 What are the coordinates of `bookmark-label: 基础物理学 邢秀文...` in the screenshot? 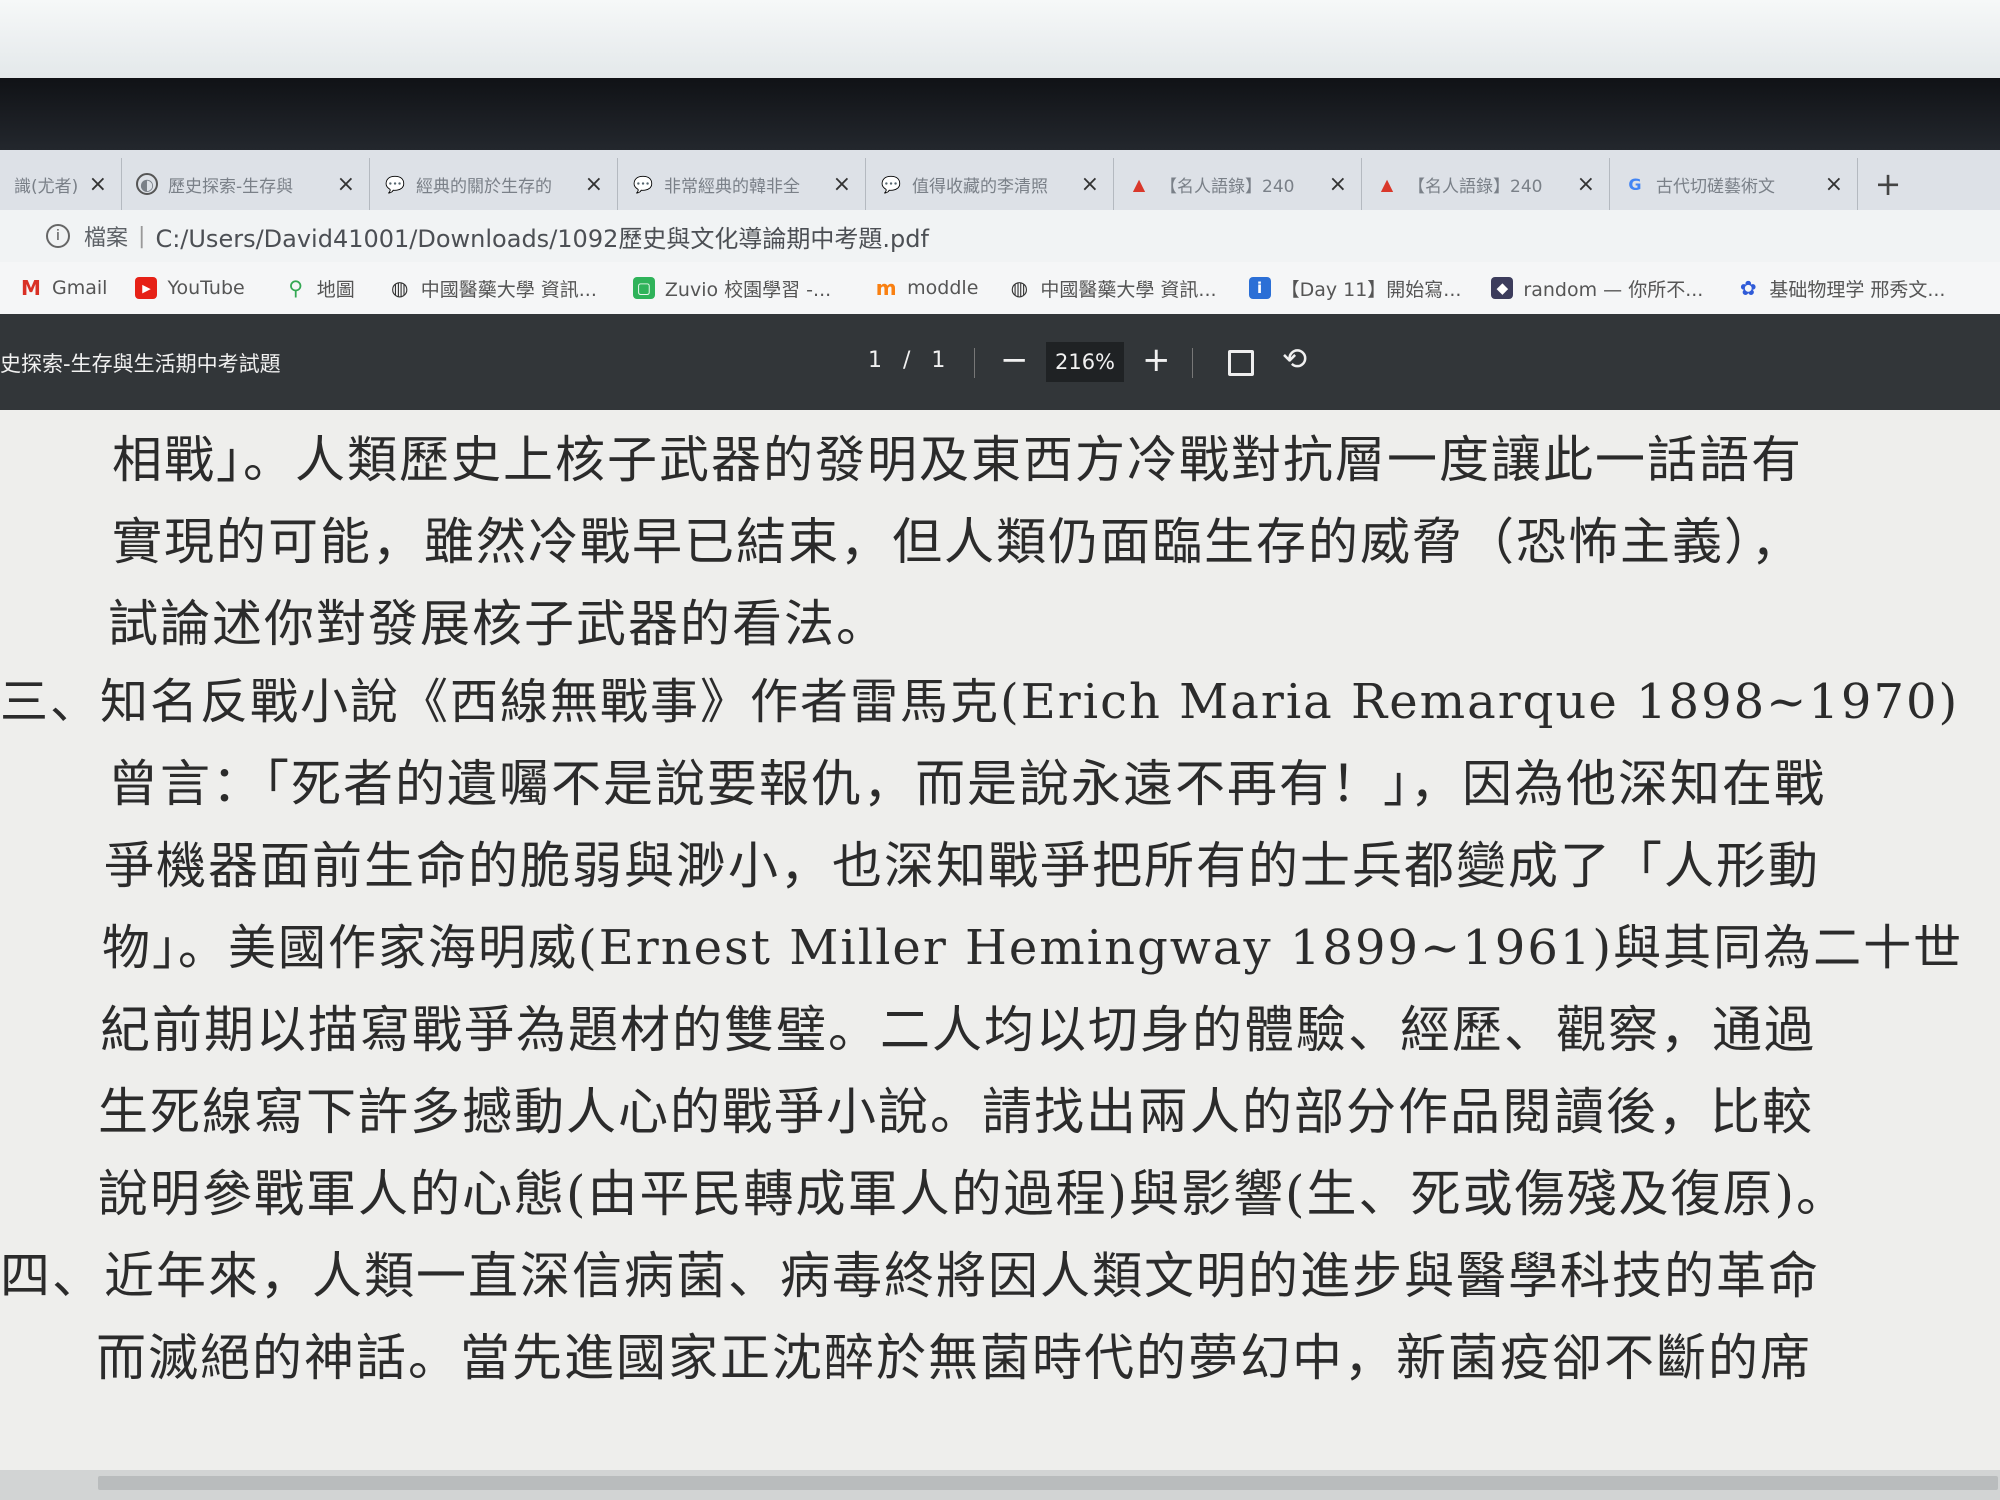 It's located at (1857, 289).